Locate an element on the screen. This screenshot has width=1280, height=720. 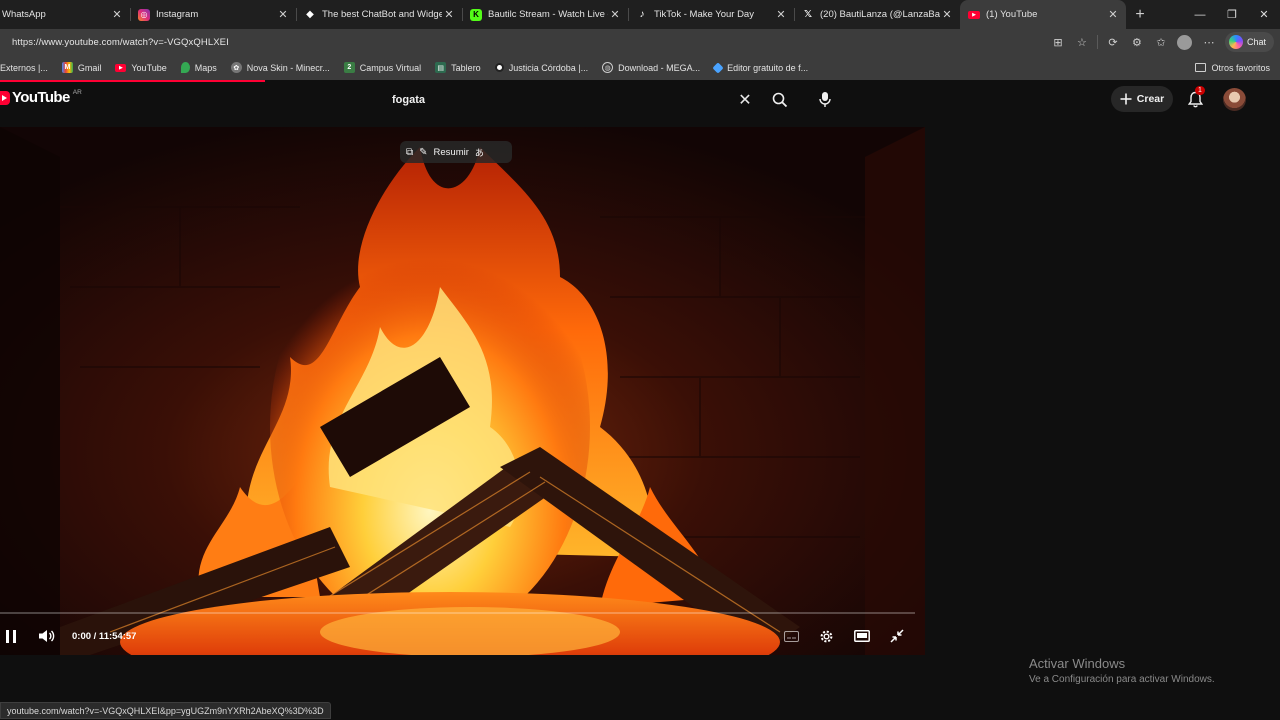
translate-icon: あ is located at coordinates (479, 152).